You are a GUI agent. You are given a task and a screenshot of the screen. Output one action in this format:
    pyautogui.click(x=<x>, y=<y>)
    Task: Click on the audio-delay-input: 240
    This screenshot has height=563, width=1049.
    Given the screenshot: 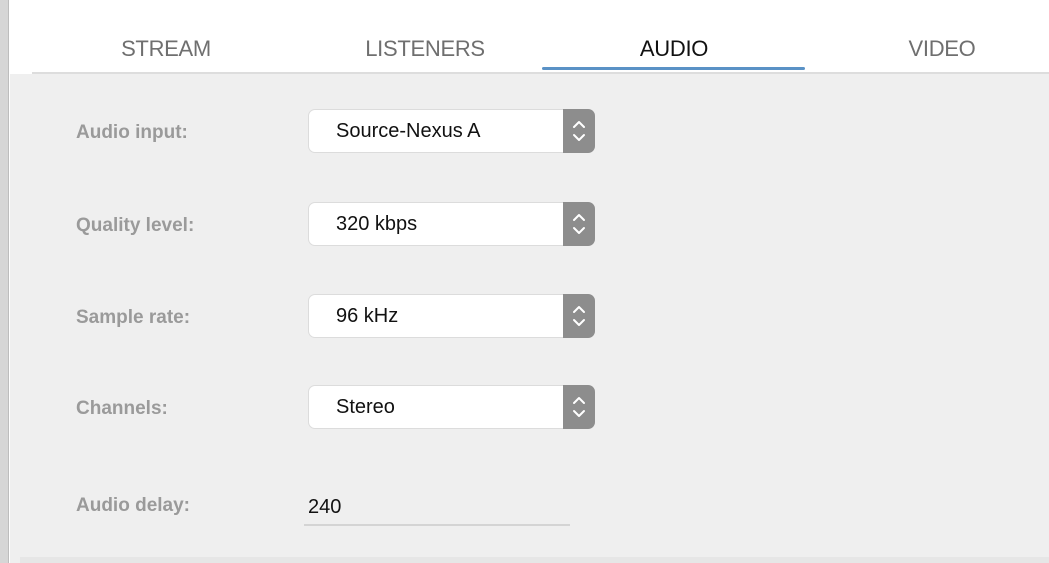 What is the action you would take?
    pyautogui.click(x=324, y=507)
    